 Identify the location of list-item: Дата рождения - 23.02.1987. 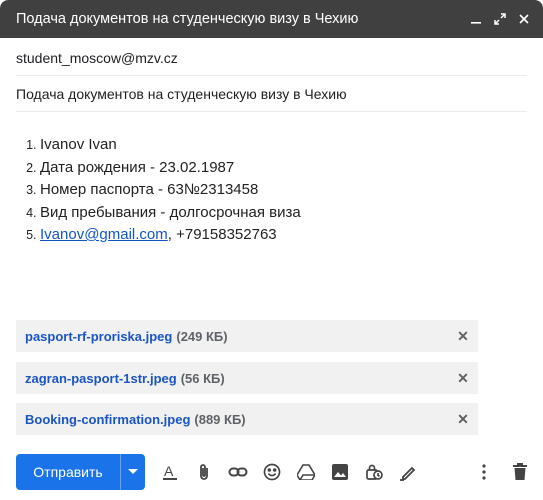
(283, 168).